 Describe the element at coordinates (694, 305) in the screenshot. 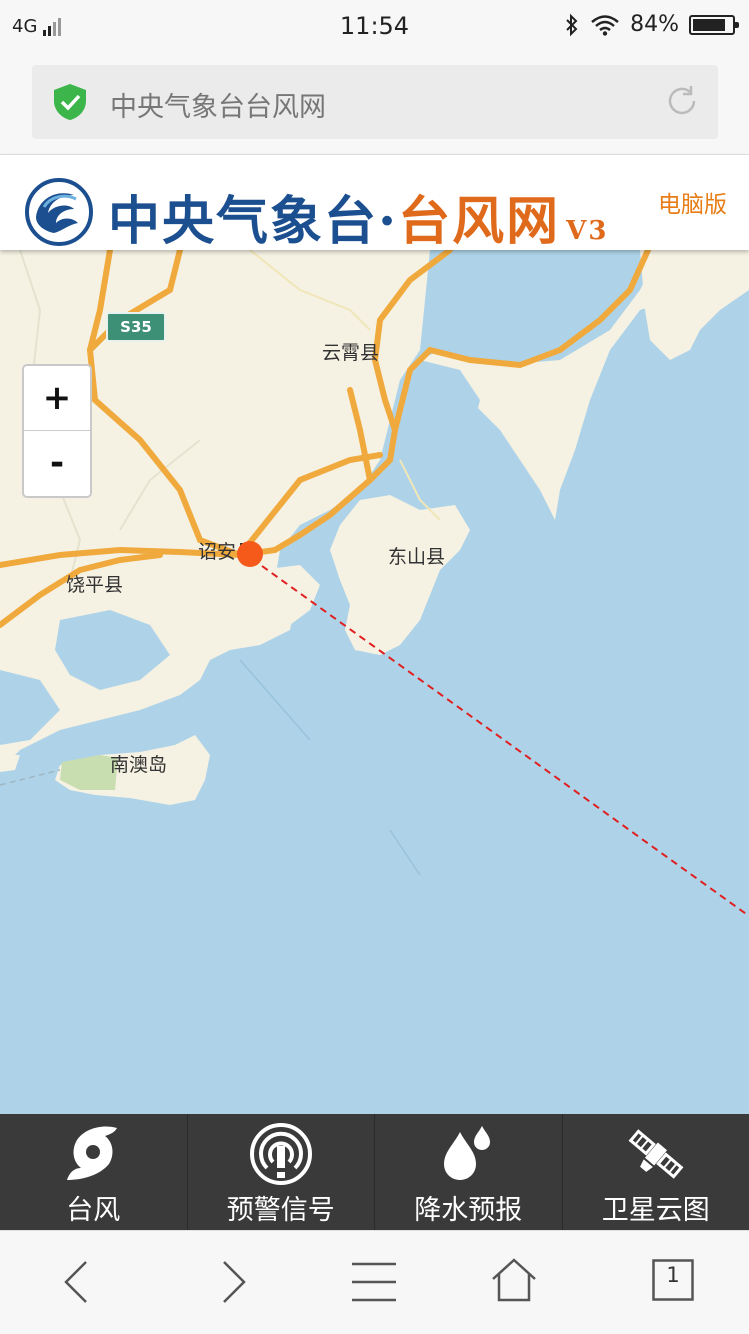

I see `east-coast-land` at that location.